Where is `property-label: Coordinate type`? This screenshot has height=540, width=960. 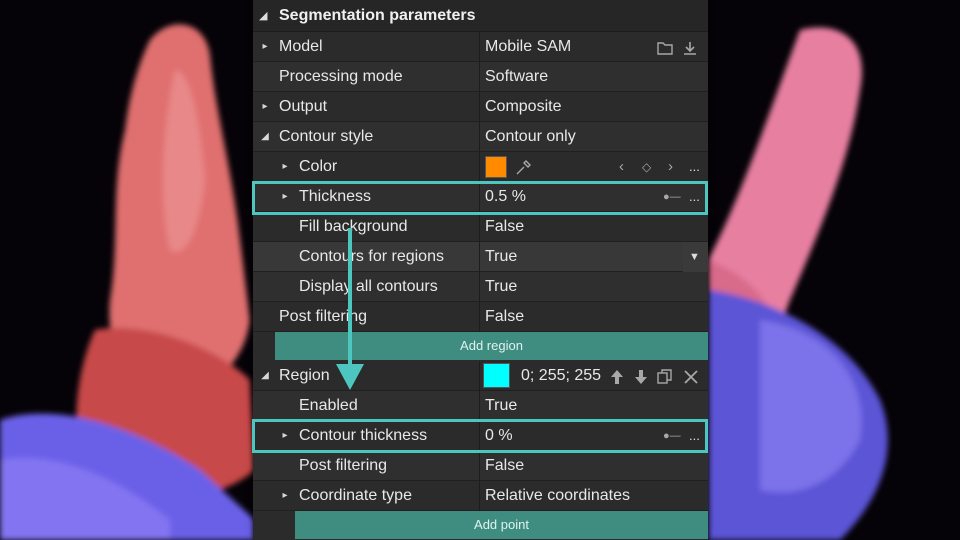
property-label: Coordinate type is located at coordinates (355, 495).